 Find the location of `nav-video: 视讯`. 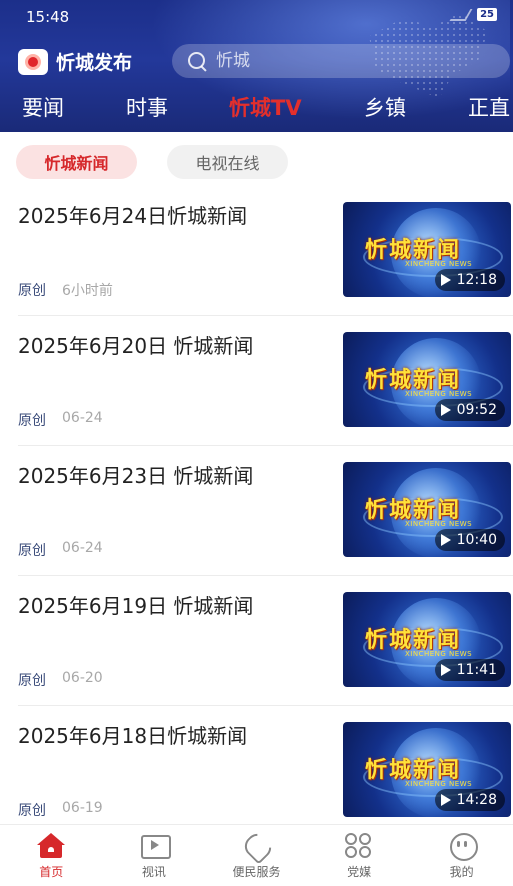

nav-video: 视讯 is located at coordinates (154, 855).